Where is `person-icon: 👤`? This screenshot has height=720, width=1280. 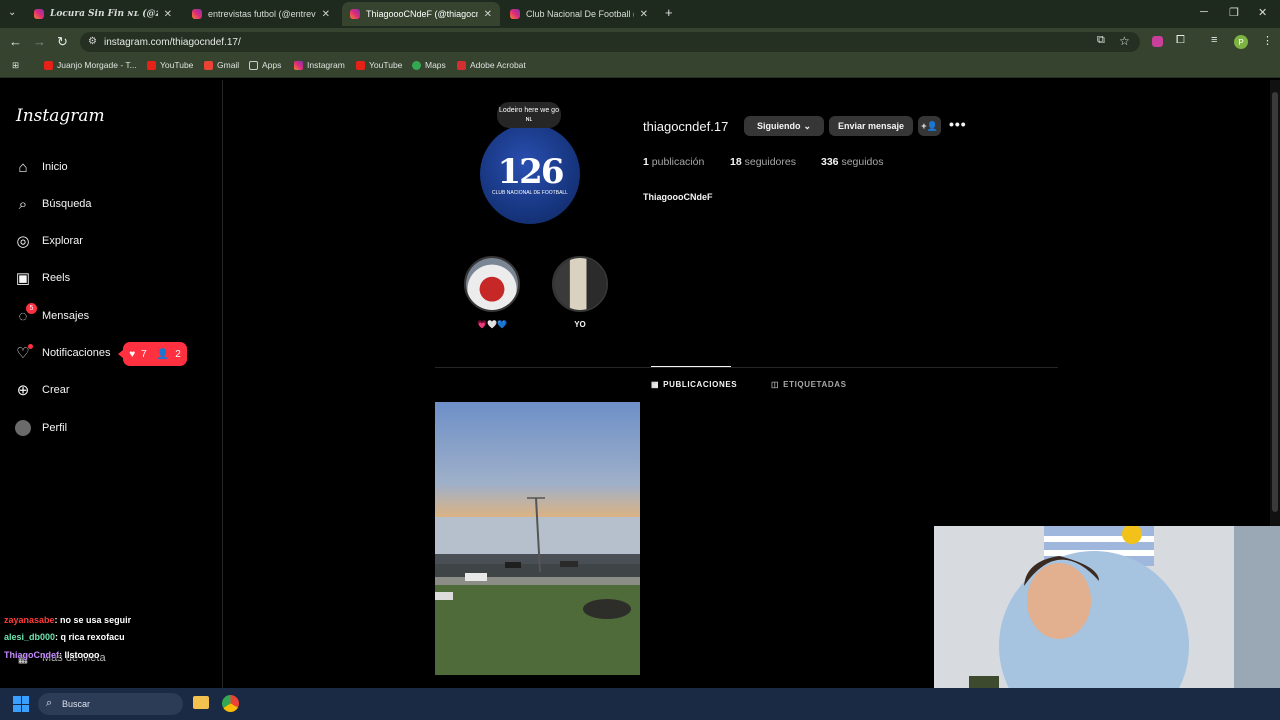
person-icon: 👤 is located at coordinates (163, 354).